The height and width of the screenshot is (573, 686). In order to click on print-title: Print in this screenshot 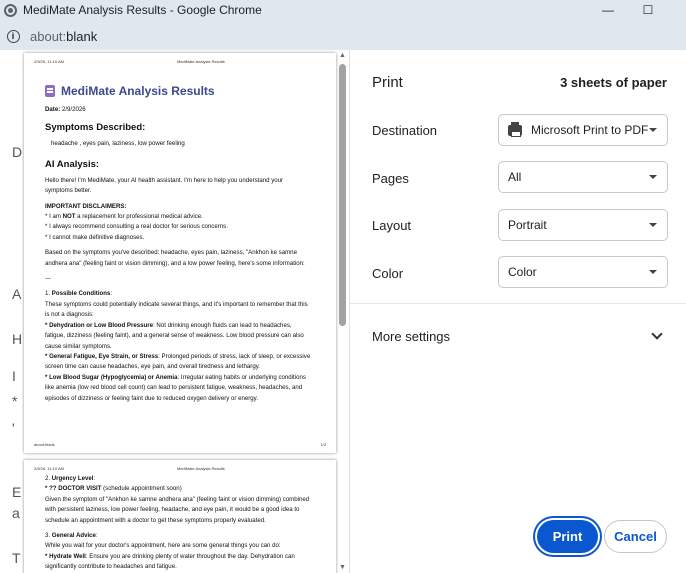, I will do `click(387, 82)`.